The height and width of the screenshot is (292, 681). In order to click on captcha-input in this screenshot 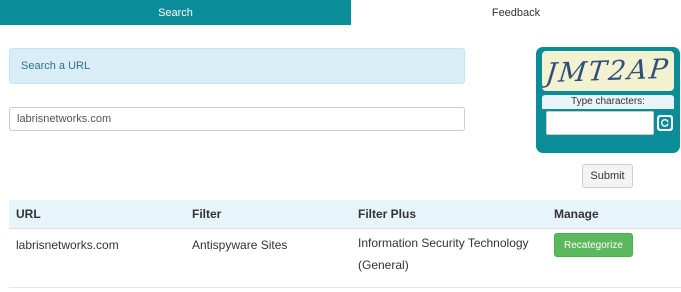, I will do `click(600, 123)`.